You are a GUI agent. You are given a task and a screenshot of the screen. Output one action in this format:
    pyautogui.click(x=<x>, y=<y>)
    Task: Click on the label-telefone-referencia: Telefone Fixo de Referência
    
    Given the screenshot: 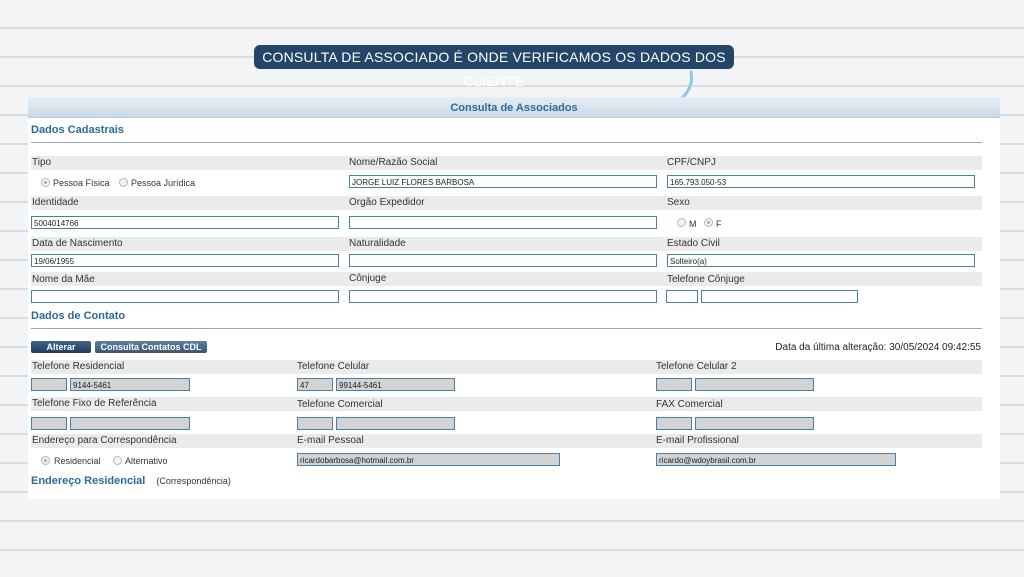 What is the action you would take?
    pyautogui.click(x=94, y=403)
    